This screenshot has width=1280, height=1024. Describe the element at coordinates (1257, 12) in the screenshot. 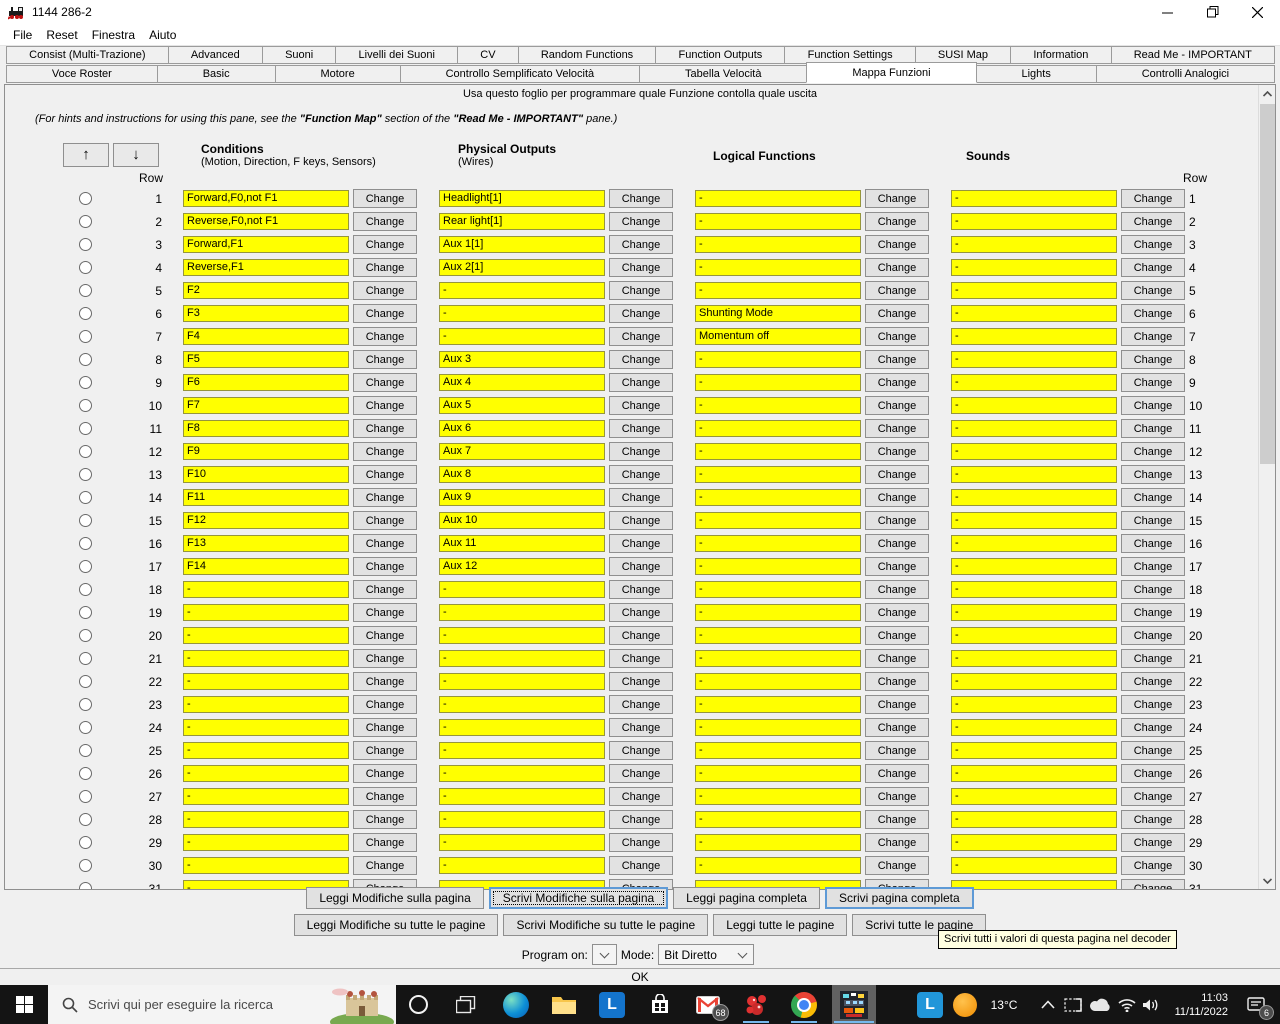

I see `close-button` at that location.